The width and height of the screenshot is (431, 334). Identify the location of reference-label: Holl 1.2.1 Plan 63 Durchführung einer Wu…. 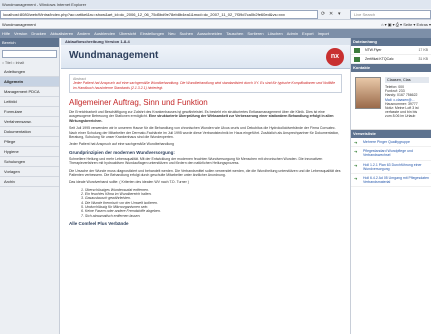
(392, 167).